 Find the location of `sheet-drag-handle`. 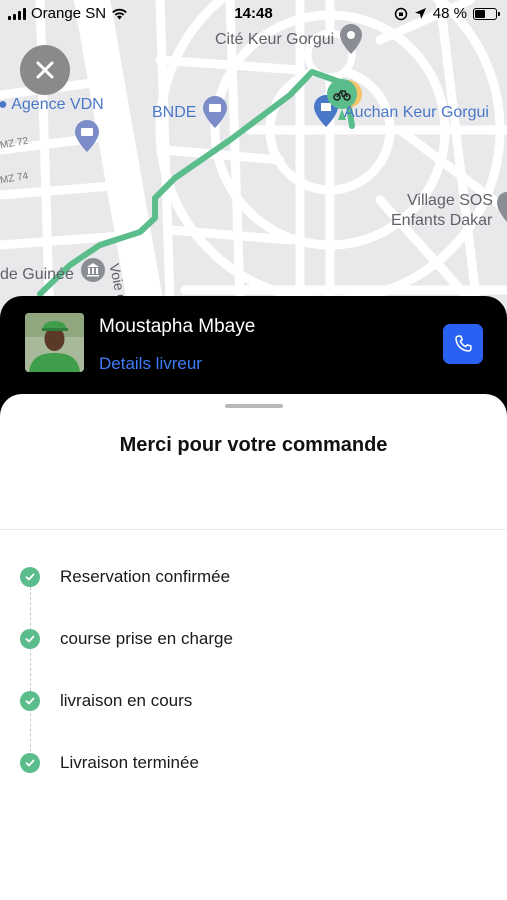

sheet-drag-handle is located at coordinates (254, 406).